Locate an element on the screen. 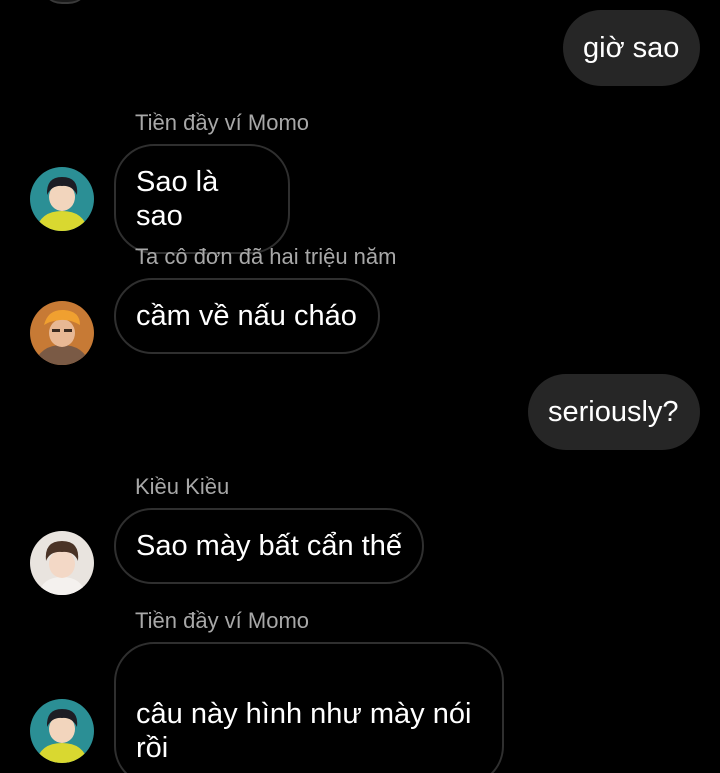 The height and width of the screenshot is (773, 720). avatar-light-icon is located at coordinates (62, 563).